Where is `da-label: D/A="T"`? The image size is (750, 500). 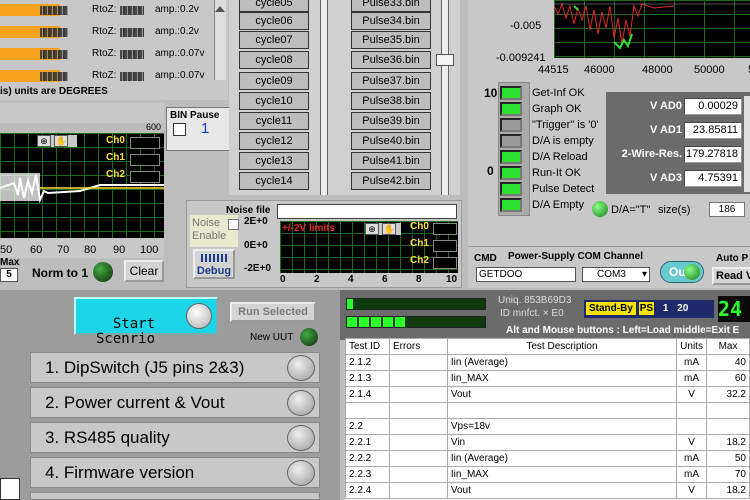
da-label: D/A="T" is located at coordinates (631, 210).